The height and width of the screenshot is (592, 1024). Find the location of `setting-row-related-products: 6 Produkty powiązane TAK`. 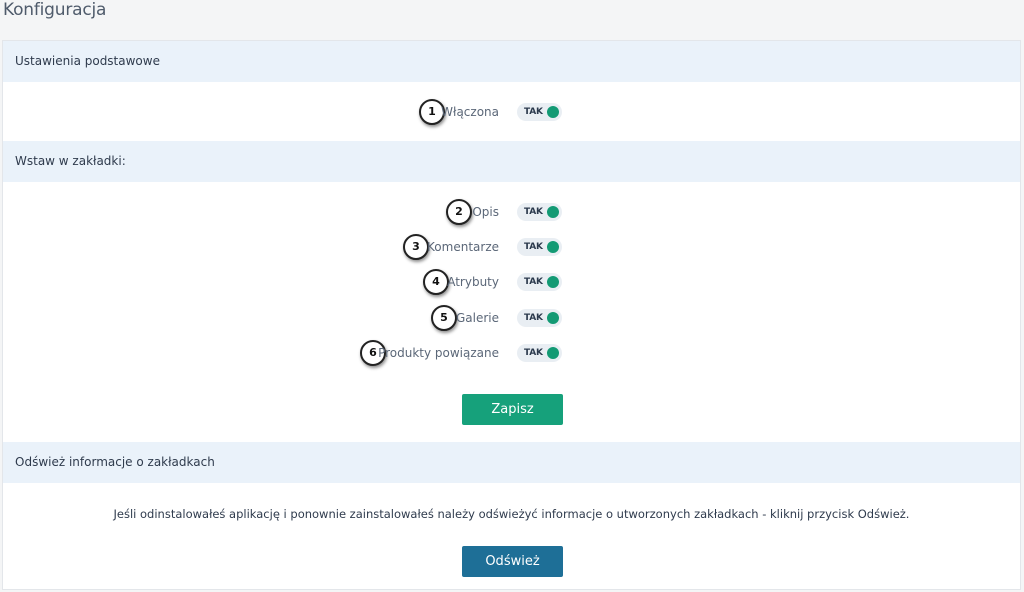

setting-row-related-products: 6 Produkty powiązane TAK is located at coordinates (511, 353).